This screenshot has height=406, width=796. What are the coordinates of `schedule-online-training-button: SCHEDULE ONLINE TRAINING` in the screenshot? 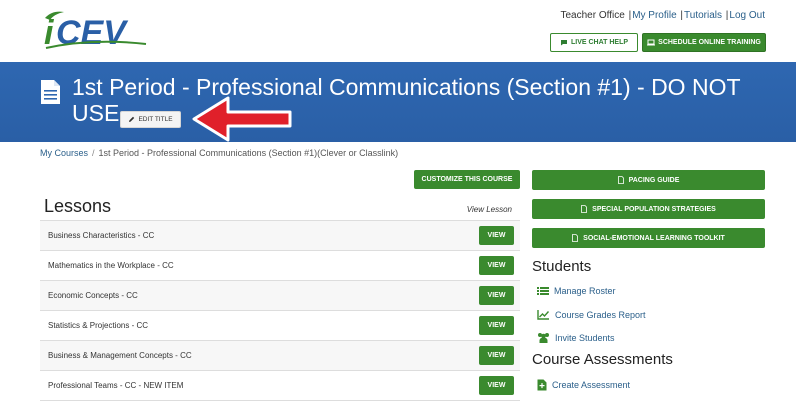 It's located at (704, 42).